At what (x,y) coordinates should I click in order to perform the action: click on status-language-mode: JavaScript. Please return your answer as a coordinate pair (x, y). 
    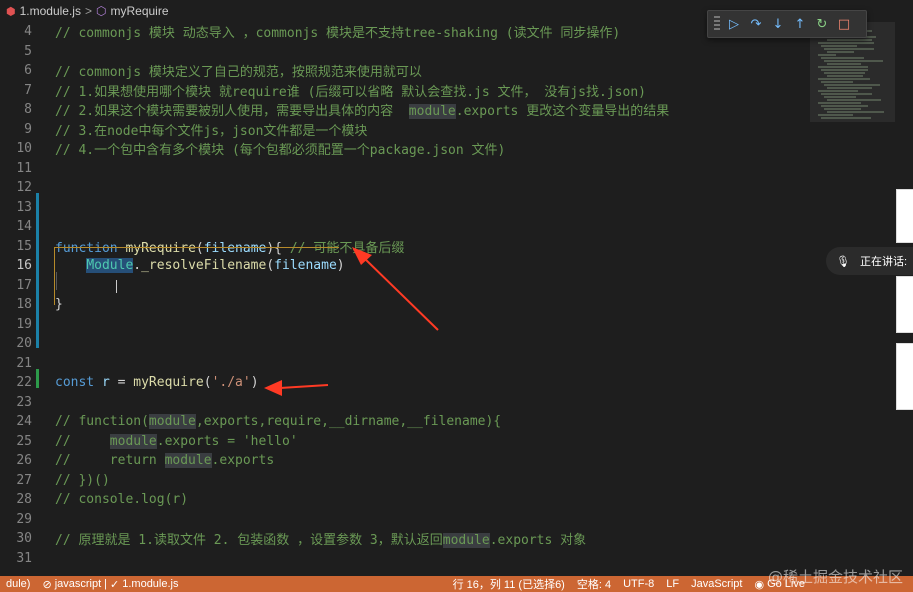
    Looking at the image, I should click on (716, 584).